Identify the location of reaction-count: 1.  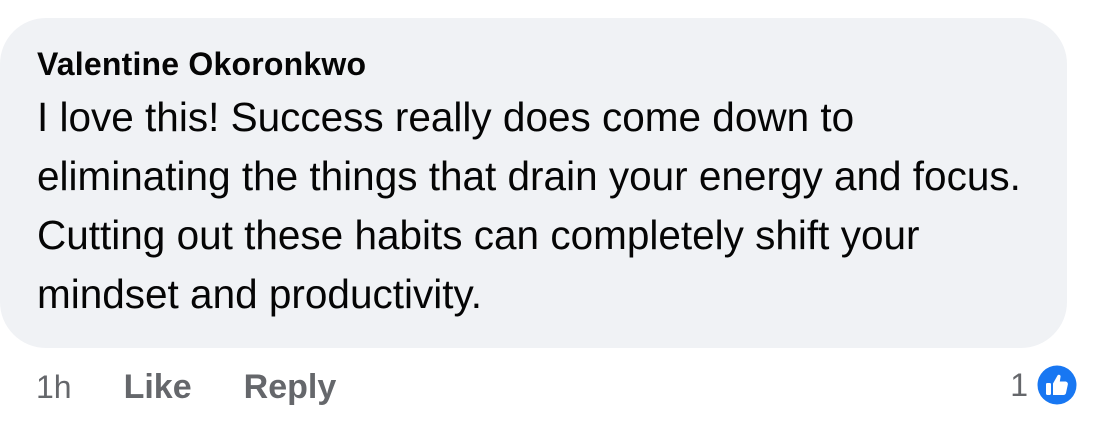
(1019, 384).